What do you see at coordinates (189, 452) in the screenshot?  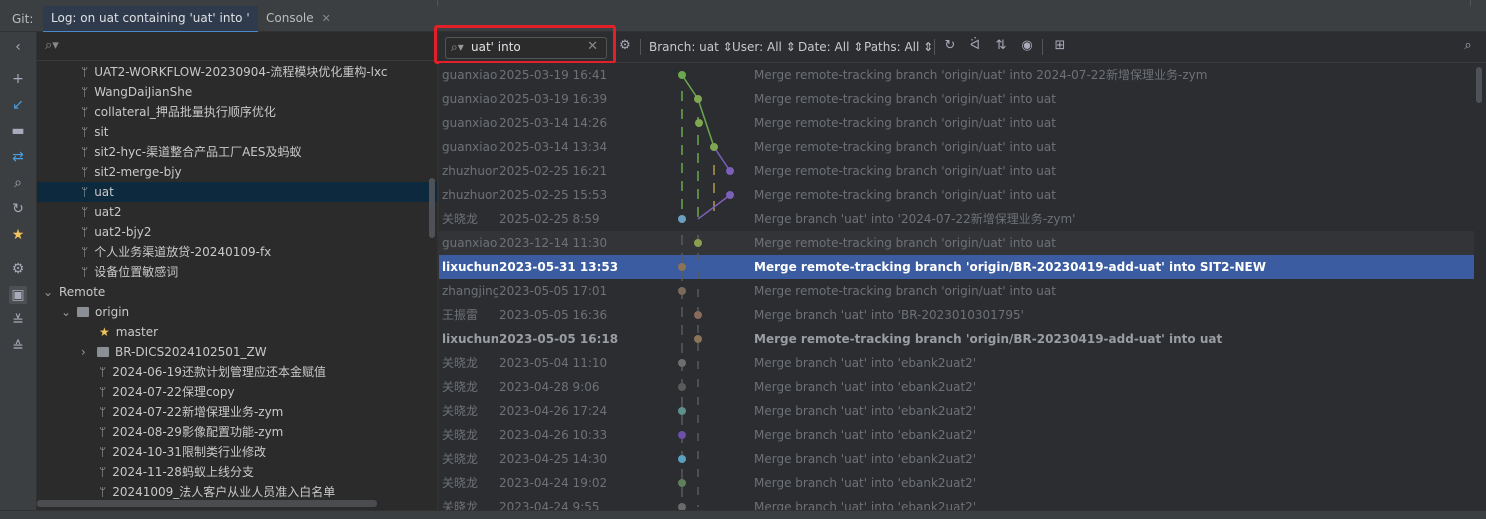 I see `branch-label: 2024-10-31限制类行业修改` at bounding box center [189, 452].